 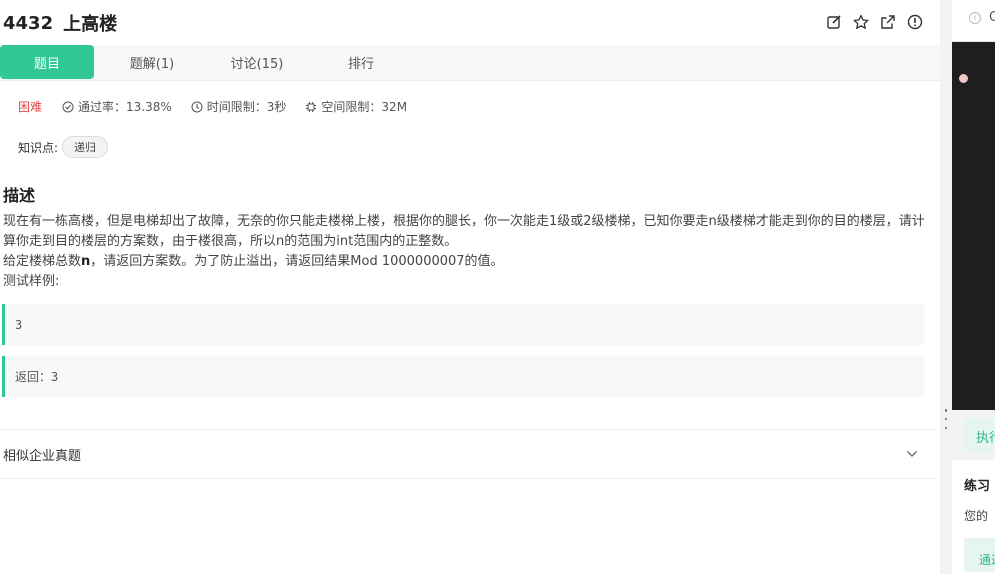 I want to click on time-limit: 时间限制：3秒, so click(x=239, y=106).